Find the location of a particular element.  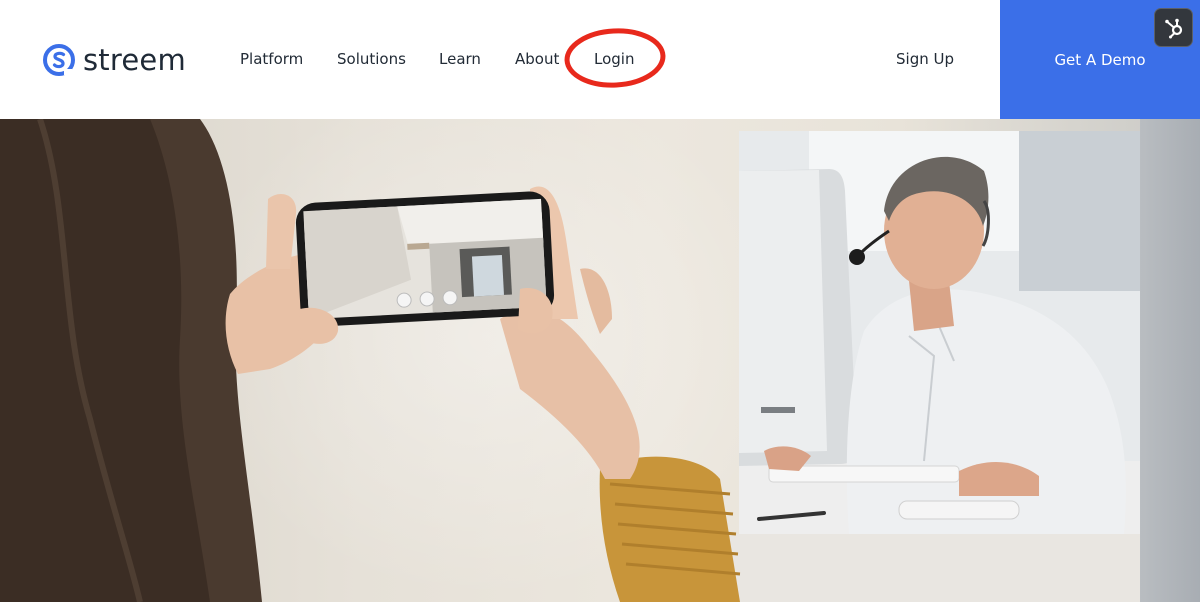

hubspot-sprocket-icon is located at coordinates (1173, 28).